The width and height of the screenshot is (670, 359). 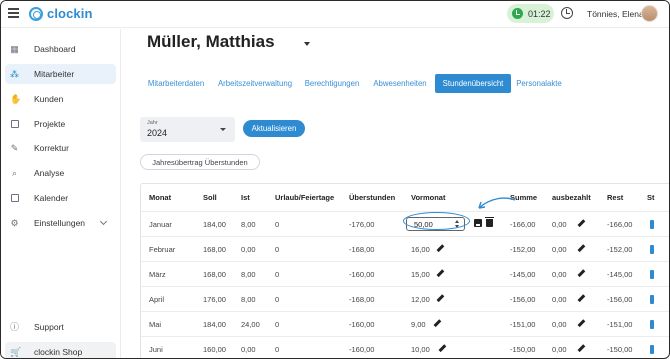 What do you see at coordinates (567, 13) in the screenshot?
I see `history-icon` at bounding box center [567, 13].